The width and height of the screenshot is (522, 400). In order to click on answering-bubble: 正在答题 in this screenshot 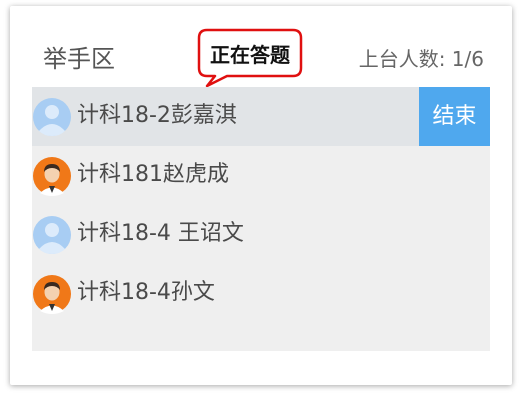, I will do `click(250, 58)`.